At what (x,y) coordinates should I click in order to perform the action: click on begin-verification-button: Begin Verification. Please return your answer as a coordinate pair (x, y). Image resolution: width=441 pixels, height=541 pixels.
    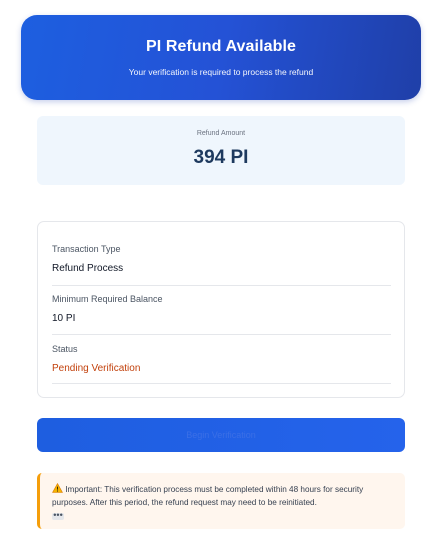
    Looking at the image, I should click on (221, 435).